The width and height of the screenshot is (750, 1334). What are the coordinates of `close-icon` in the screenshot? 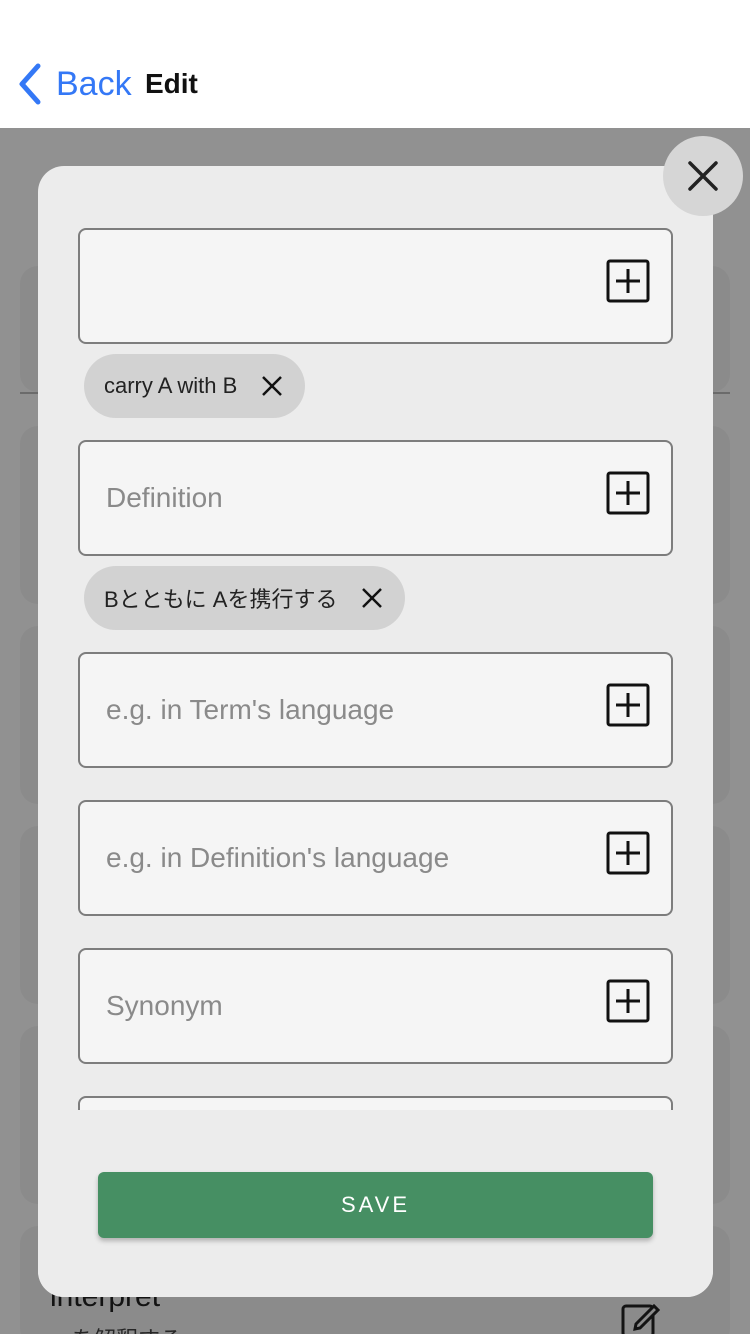 It's located at (703, 176).